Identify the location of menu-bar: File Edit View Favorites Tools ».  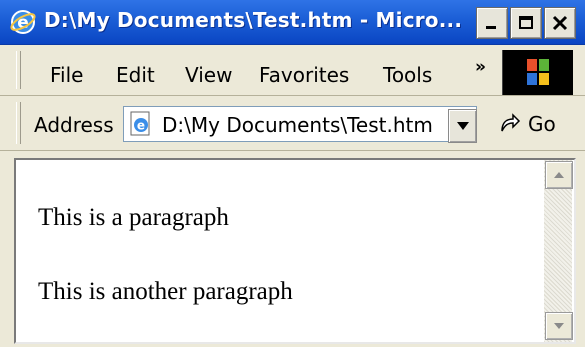
(292, 70).